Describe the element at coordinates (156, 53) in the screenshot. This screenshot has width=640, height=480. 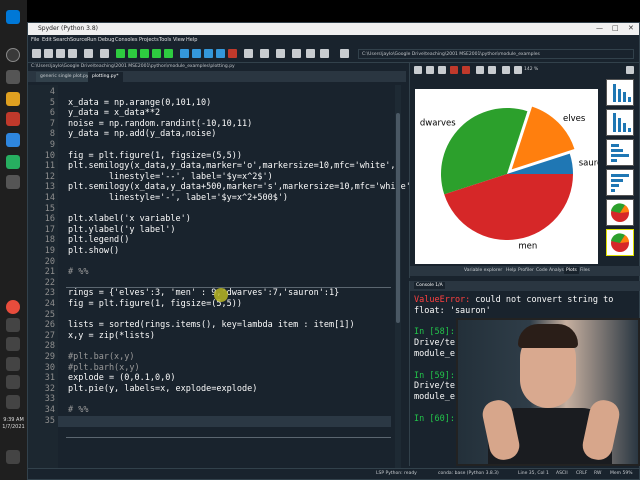
I see `run-selection-icon` at that location.